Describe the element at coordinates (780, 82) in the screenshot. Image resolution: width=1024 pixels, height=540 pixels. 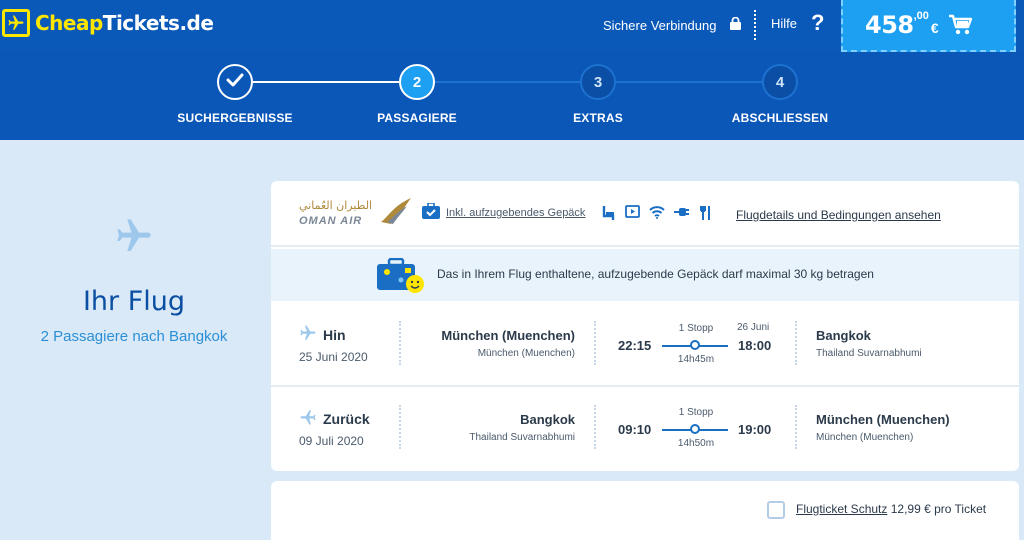
I see `step-4-circle: 4` at that location.